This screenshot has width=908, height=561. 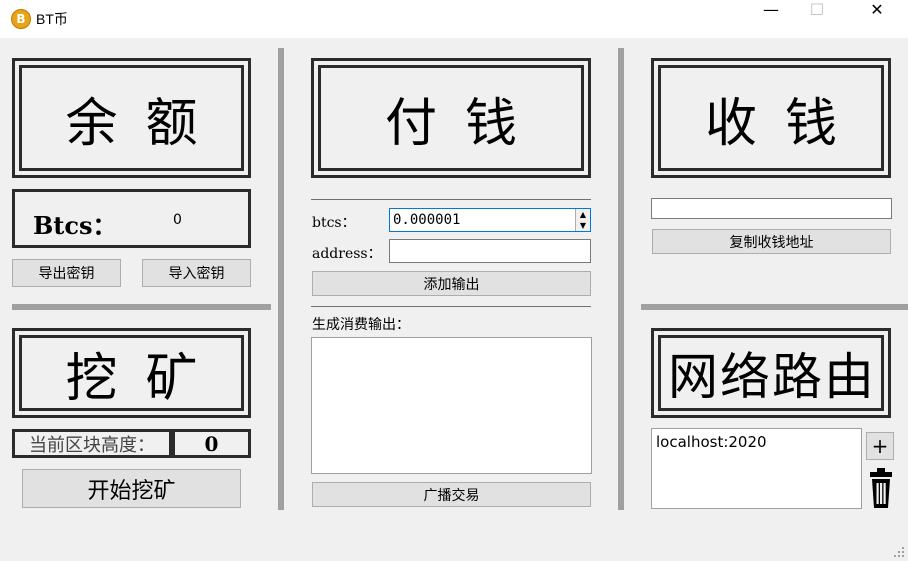 What do you see at coordinates (334, 223) in the screenshot?
I see `pay-btcs-label: btcs：` at bounding box center [334, 223].